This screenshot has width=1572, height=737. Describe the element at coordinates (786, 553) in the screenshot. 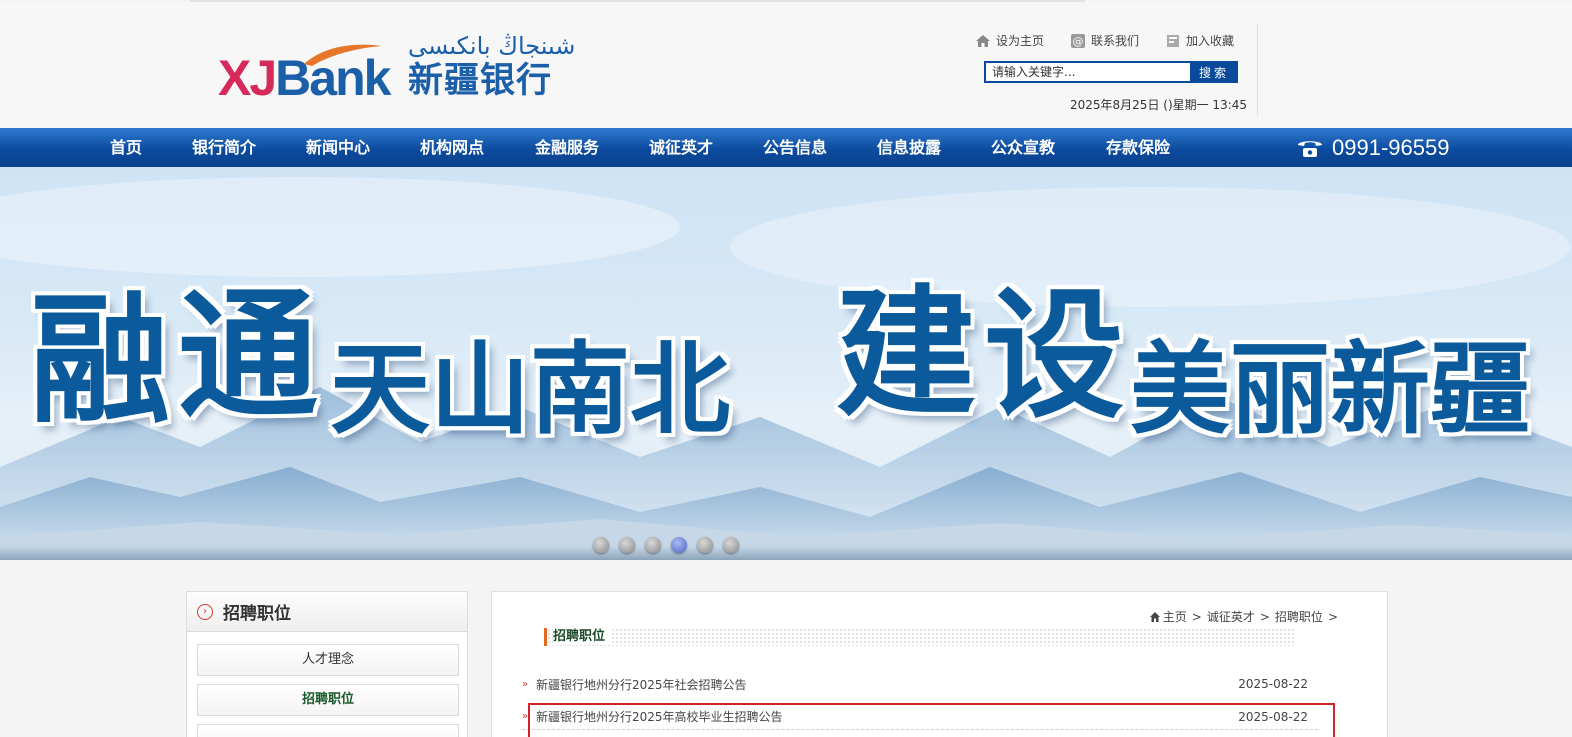

I see `banner-shadow` at that location.